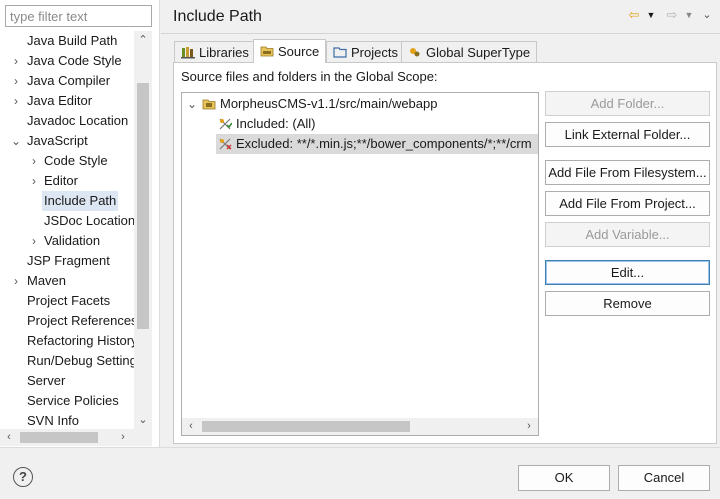 The image size is (720, 499). I want to click on package-folder-icon, so click(209, 104).